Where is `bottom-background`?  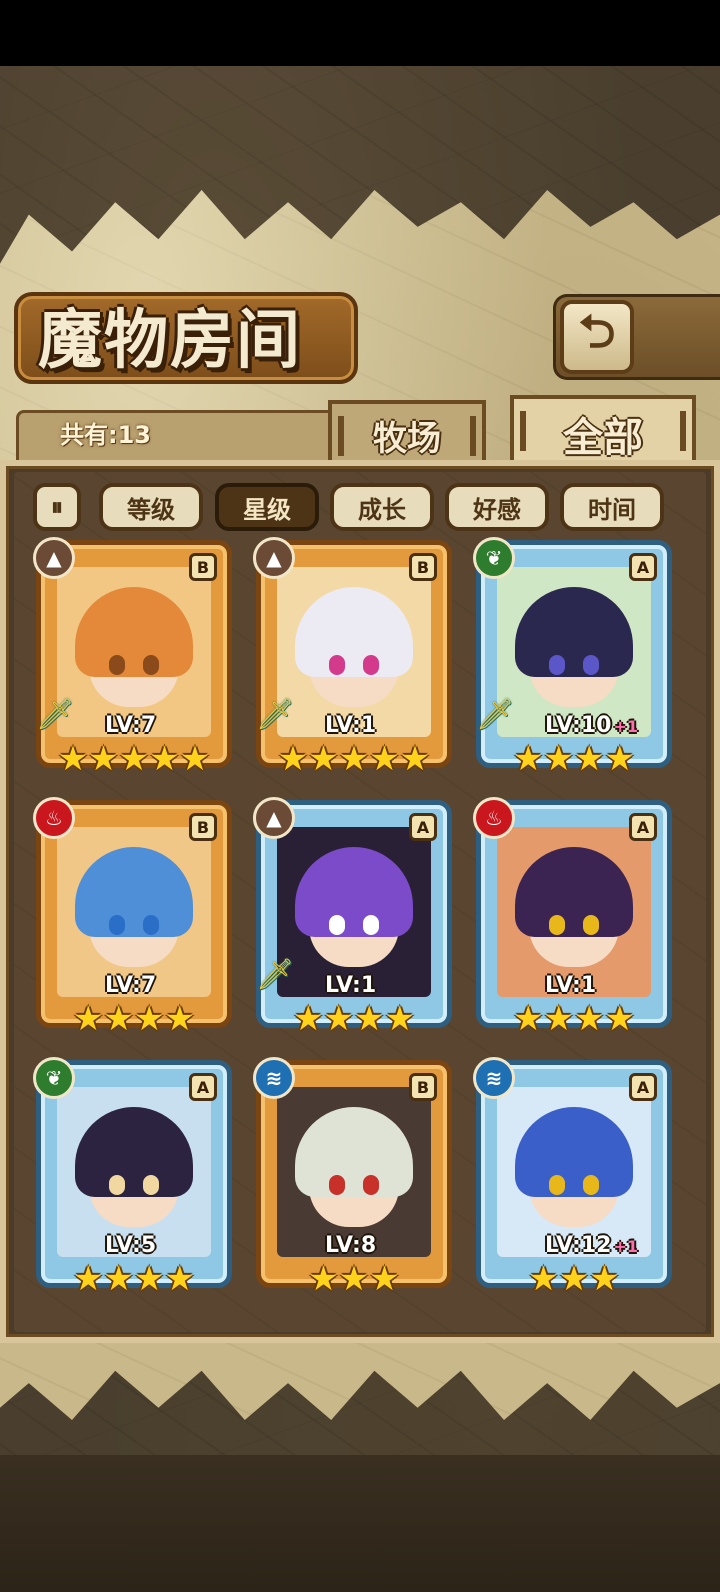
bottom-background is located at coordinates (360, 1523).